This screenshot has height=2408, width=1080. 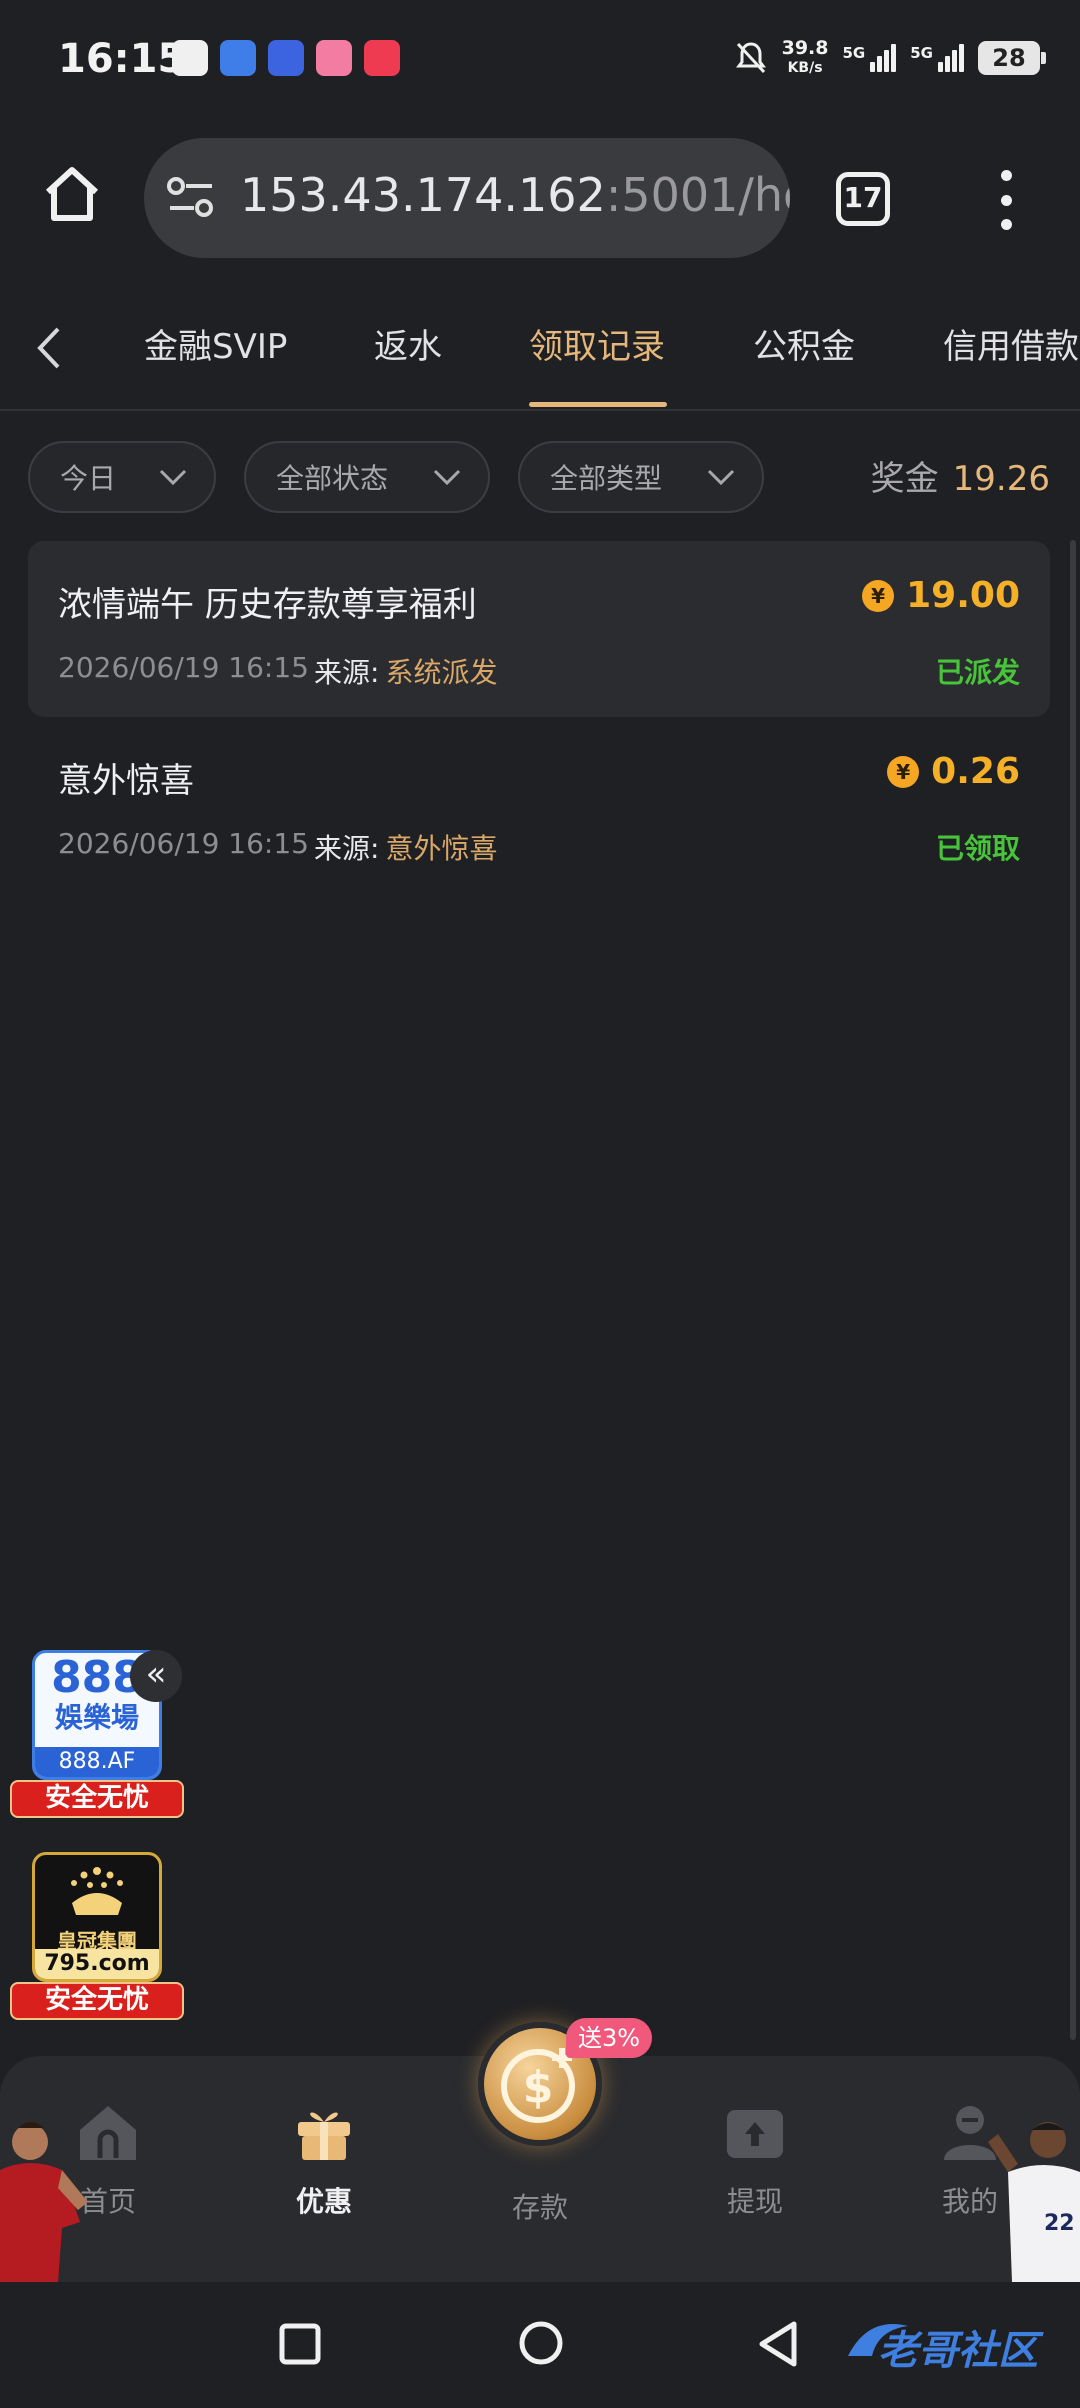 I want to click on ad-crown-ribbon: 安全无忧, so click(x=97, y=2001).